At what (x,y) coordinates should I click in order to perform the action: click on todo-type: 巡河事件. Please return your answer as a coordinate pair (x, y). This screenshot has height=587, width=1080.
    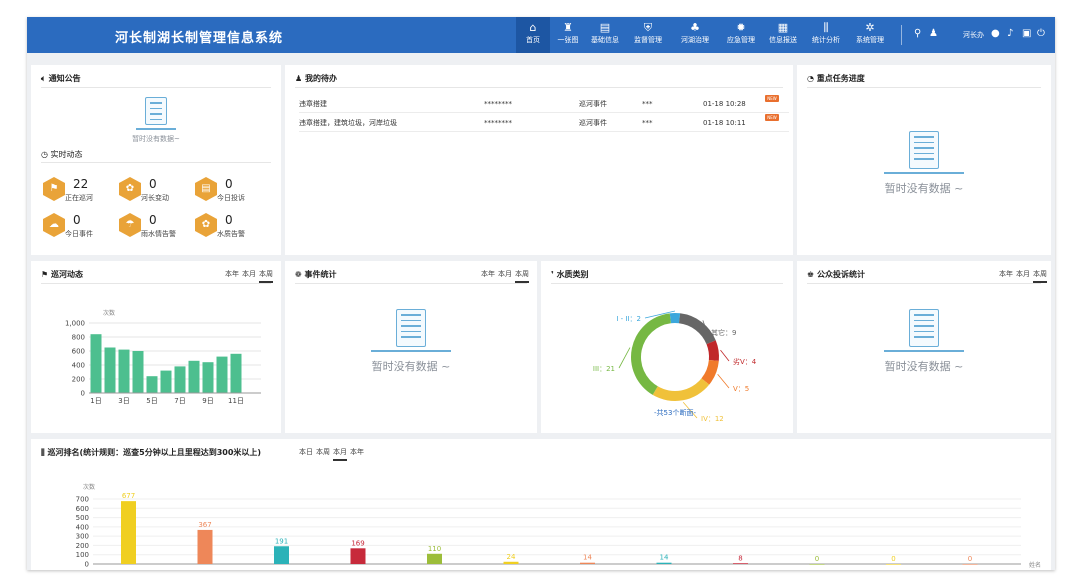
    Looking at the image, I should click on (593, 104).